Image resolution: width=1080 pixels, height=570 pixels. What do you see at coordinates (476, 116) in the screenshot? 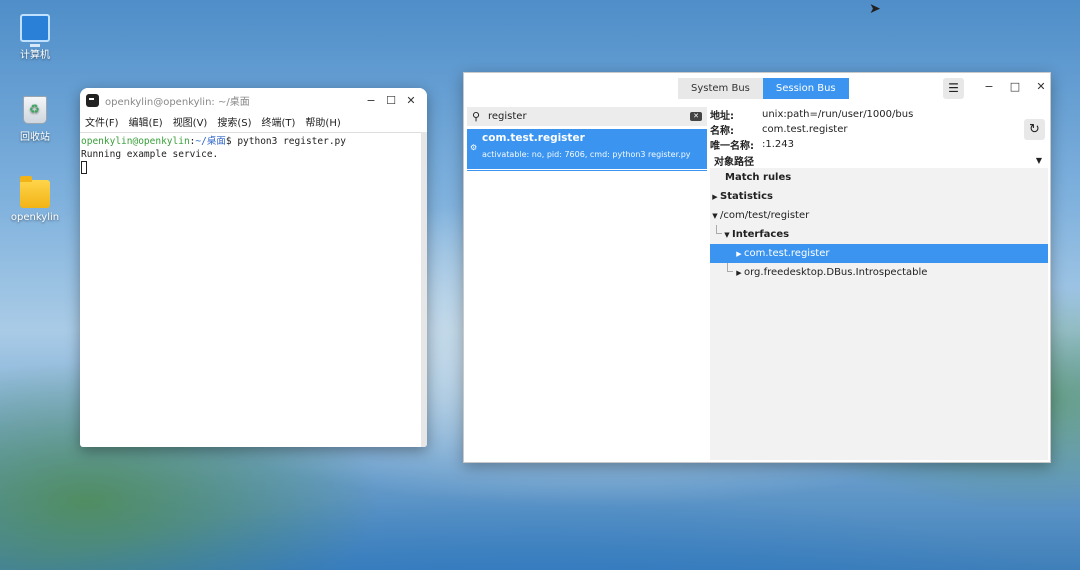
I see `search-icon: ⚲` at bounding box center [476, 116].